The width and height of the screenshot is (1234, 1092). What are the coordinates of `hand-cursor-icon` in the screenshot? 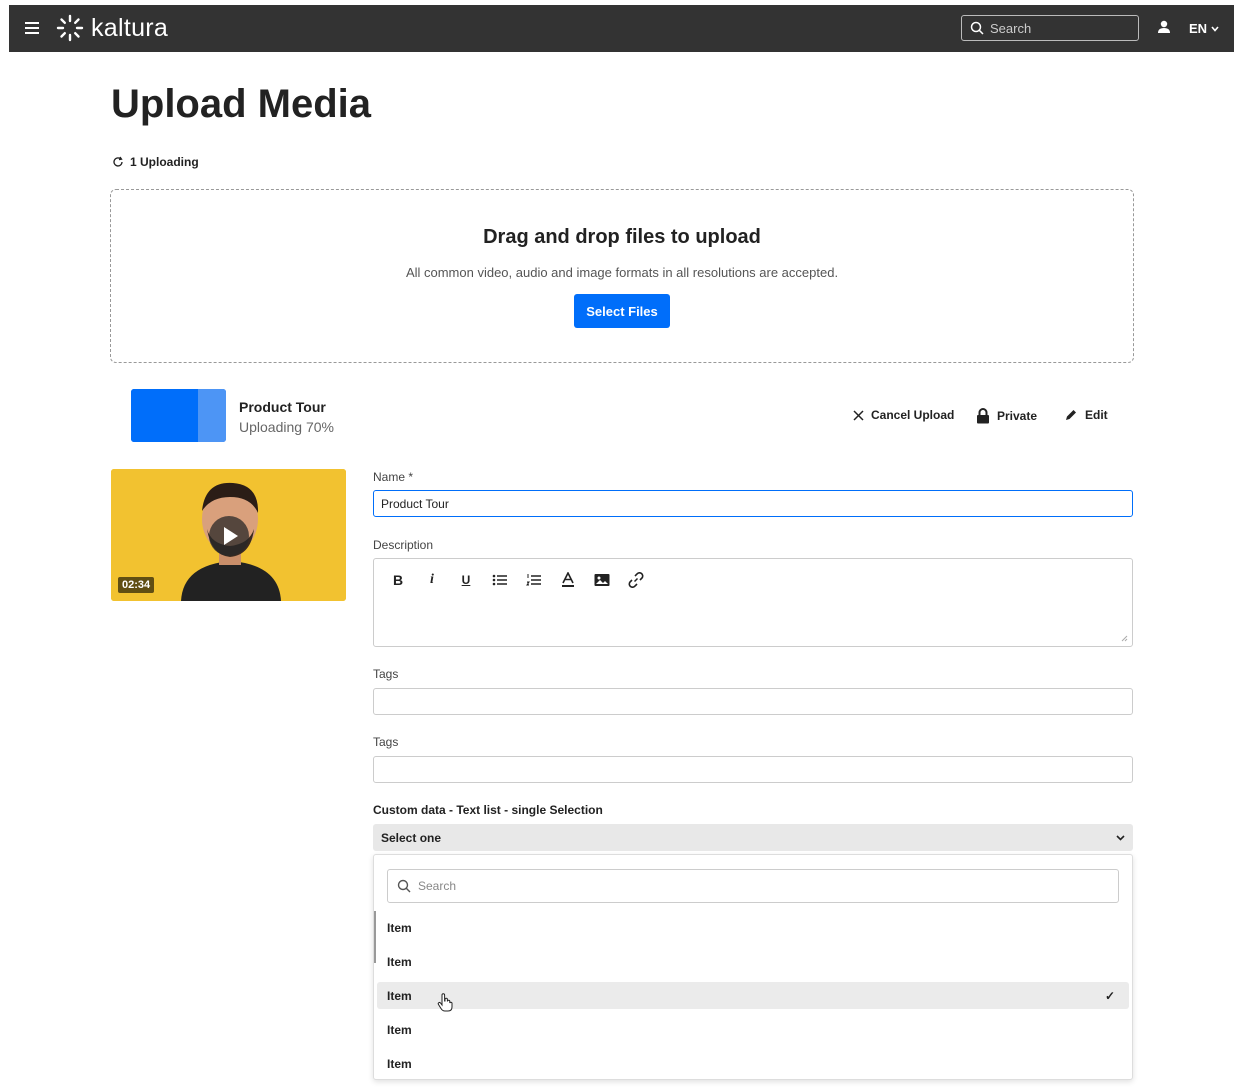 It's located at (445, 1002).